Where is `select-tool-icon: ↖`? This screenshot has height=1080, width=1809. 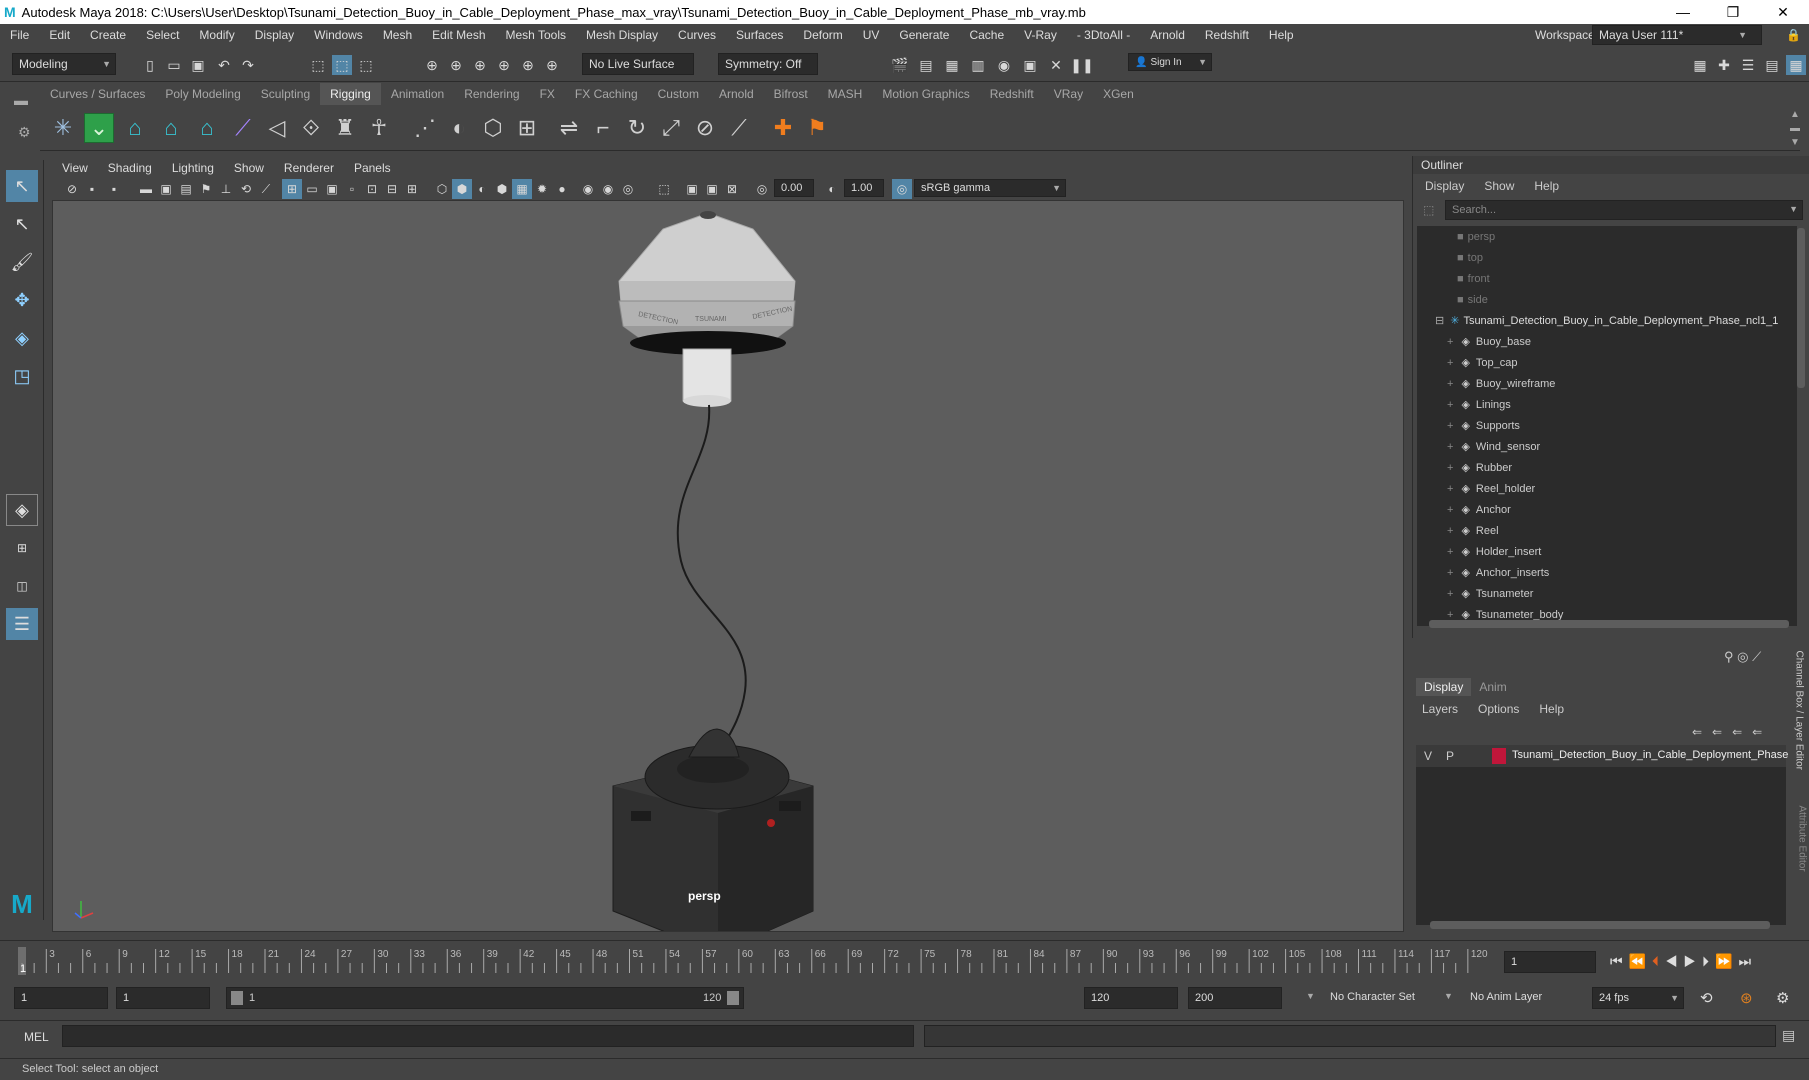 select-tool-icon: ↖ is located at coordinates (22, 186).